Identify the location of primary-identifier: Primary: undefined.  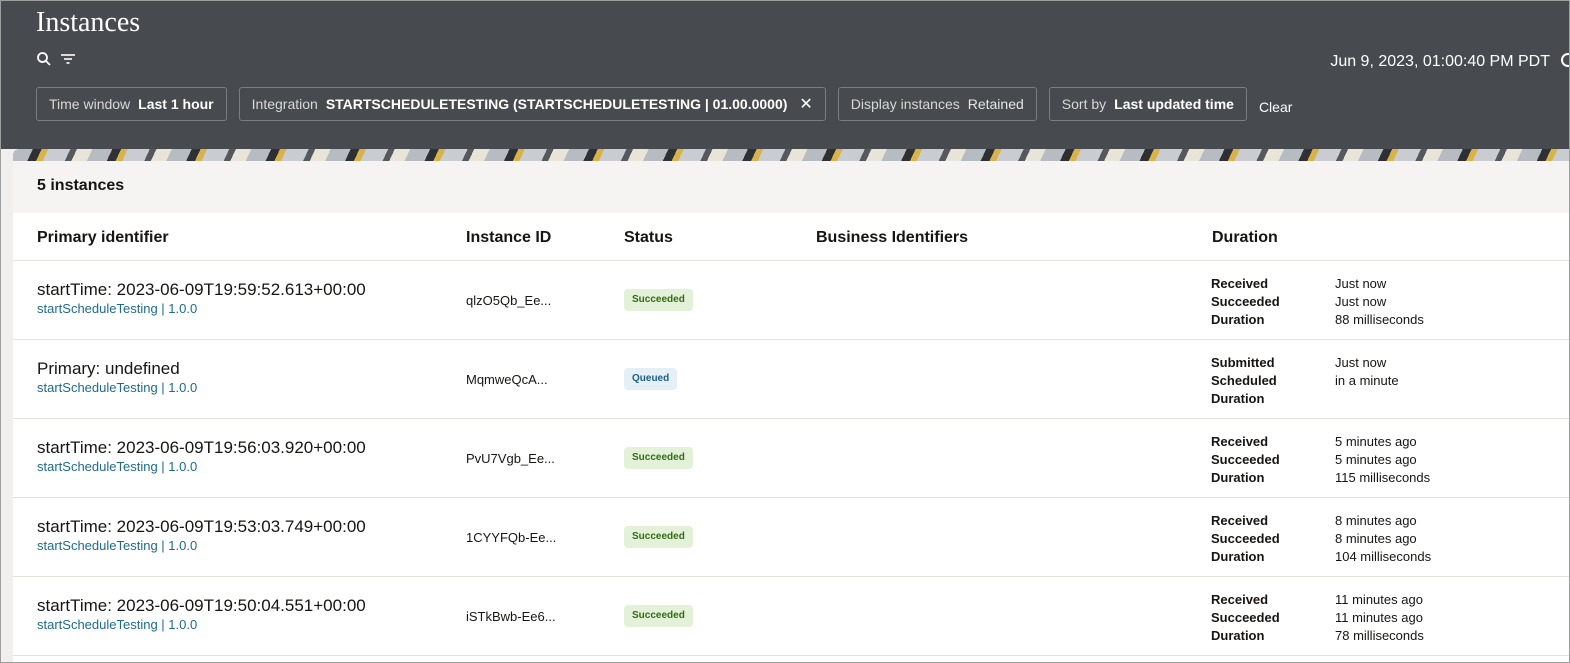
(108, 369).